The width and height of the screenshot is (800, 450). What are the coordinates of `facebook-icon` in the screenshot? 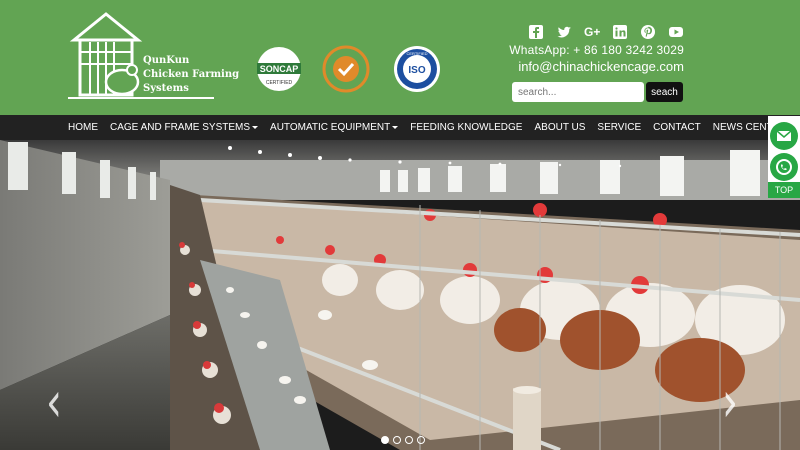 It's located at (536, 32).